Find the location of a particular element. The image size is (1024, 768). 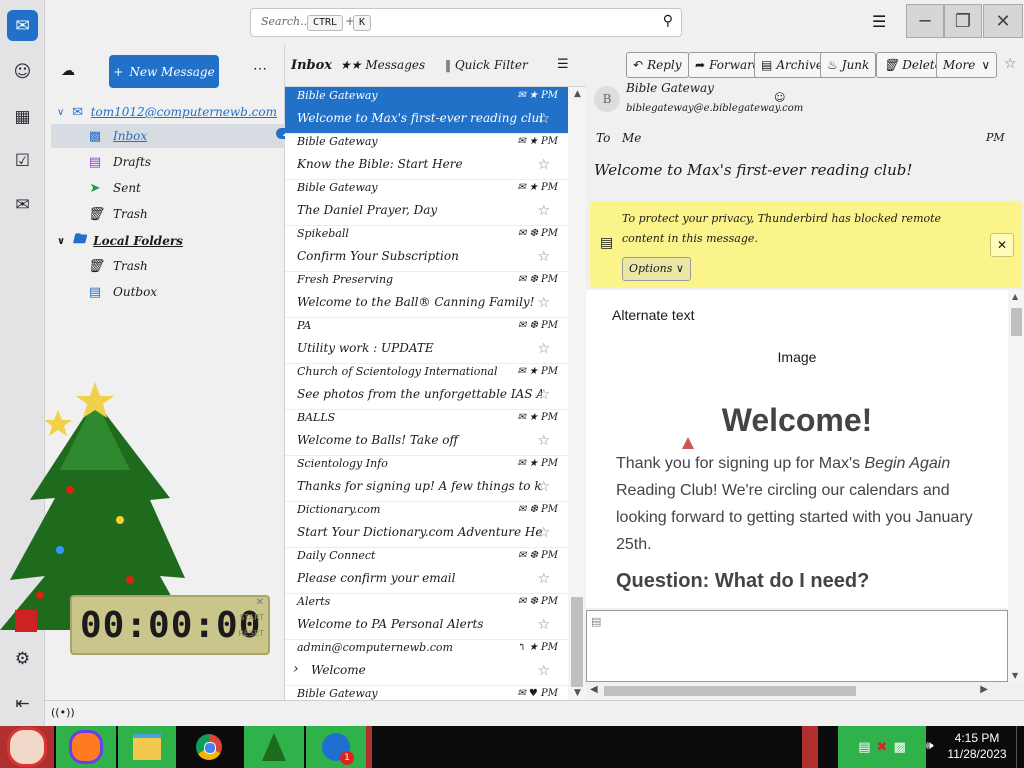

folder-inbox: ▩ Inbox ☁★ is located at coordinates (182, 136).